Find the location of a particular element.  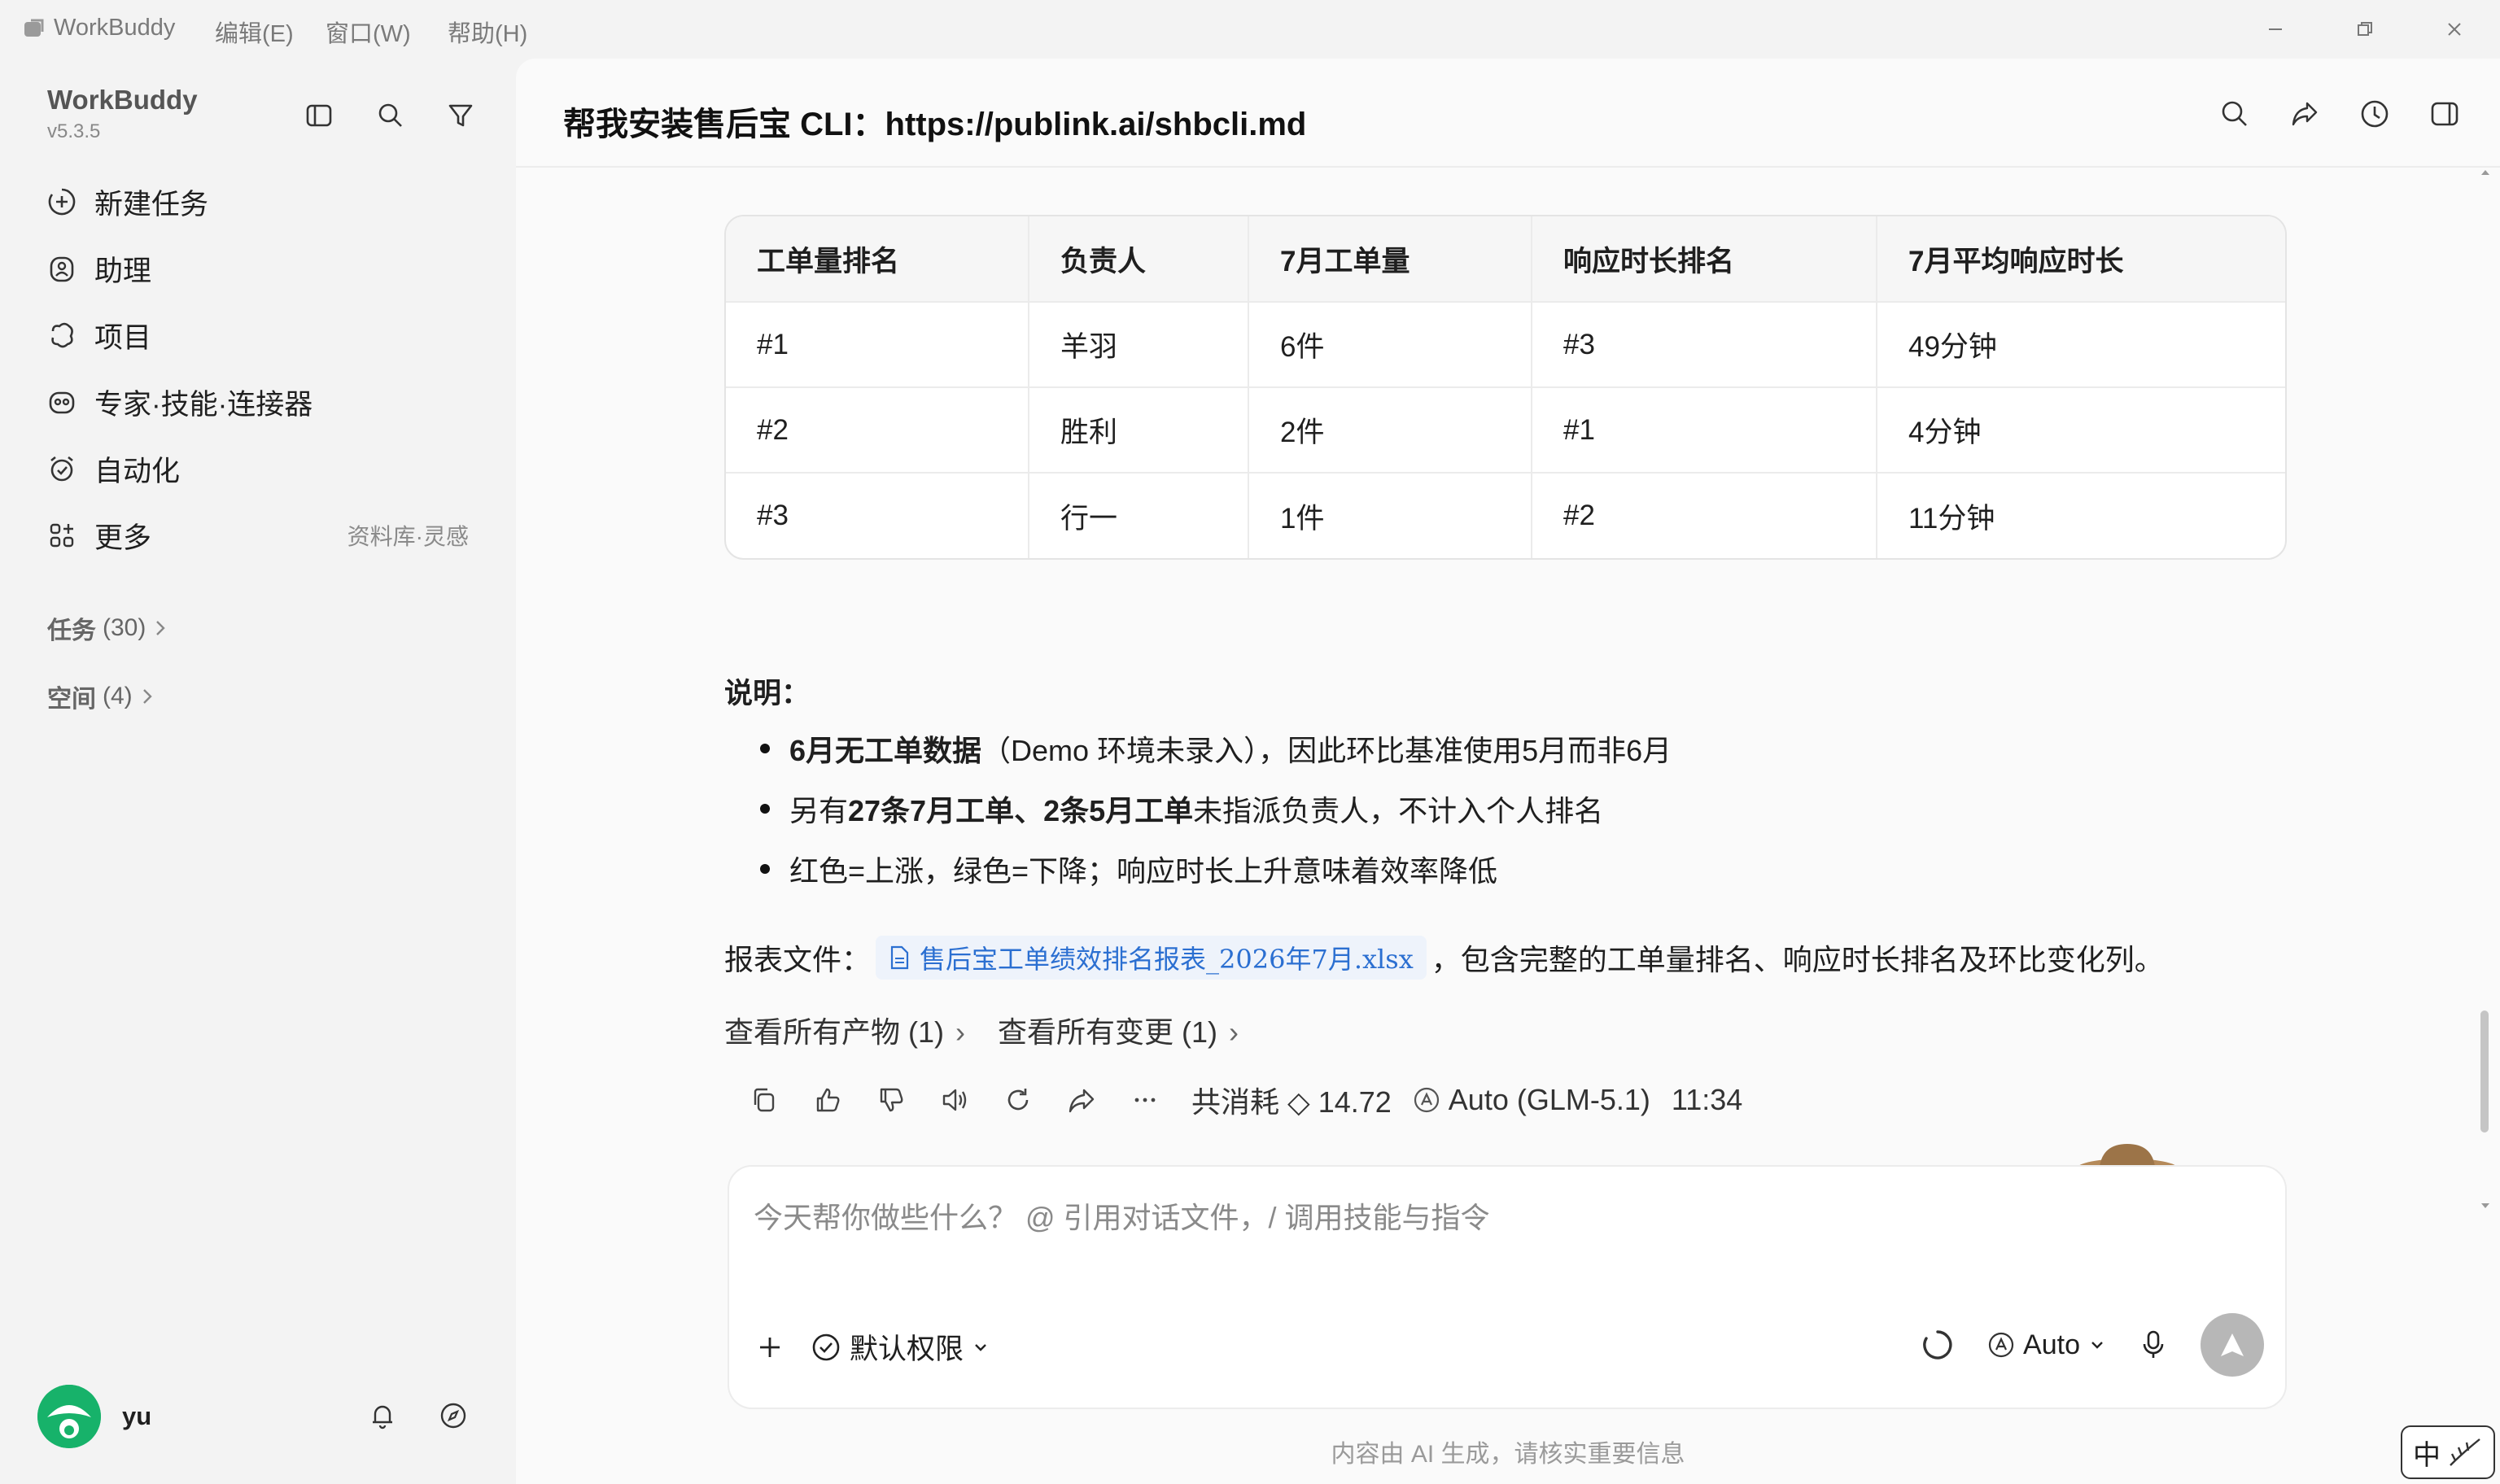

filter-button is located at coordinates (460, 116).